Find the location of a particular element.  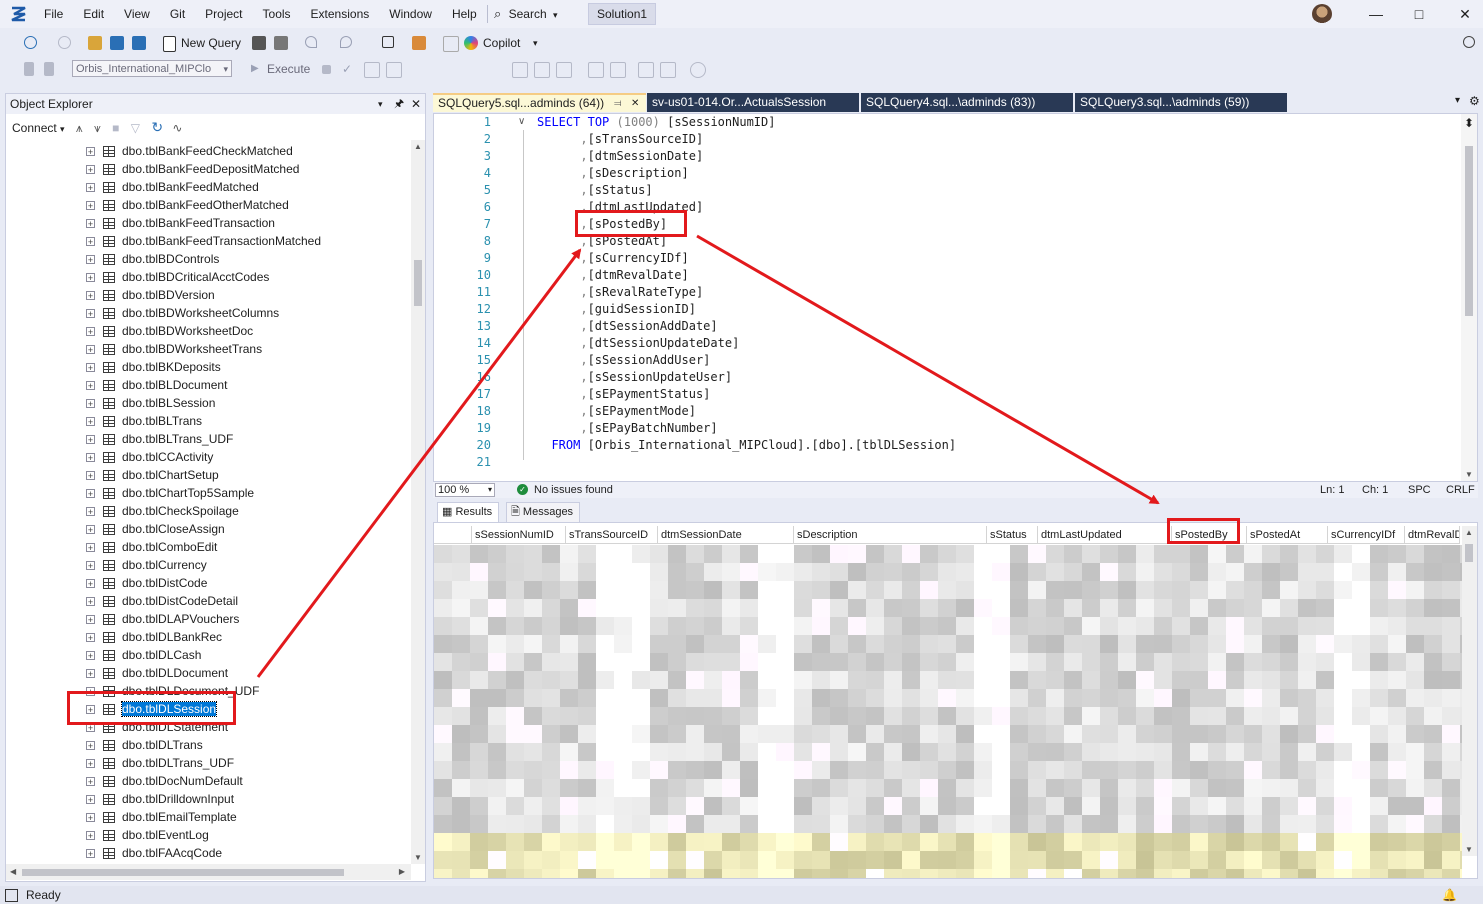

arrow-code-to-column is located at coordinates (928, 369).